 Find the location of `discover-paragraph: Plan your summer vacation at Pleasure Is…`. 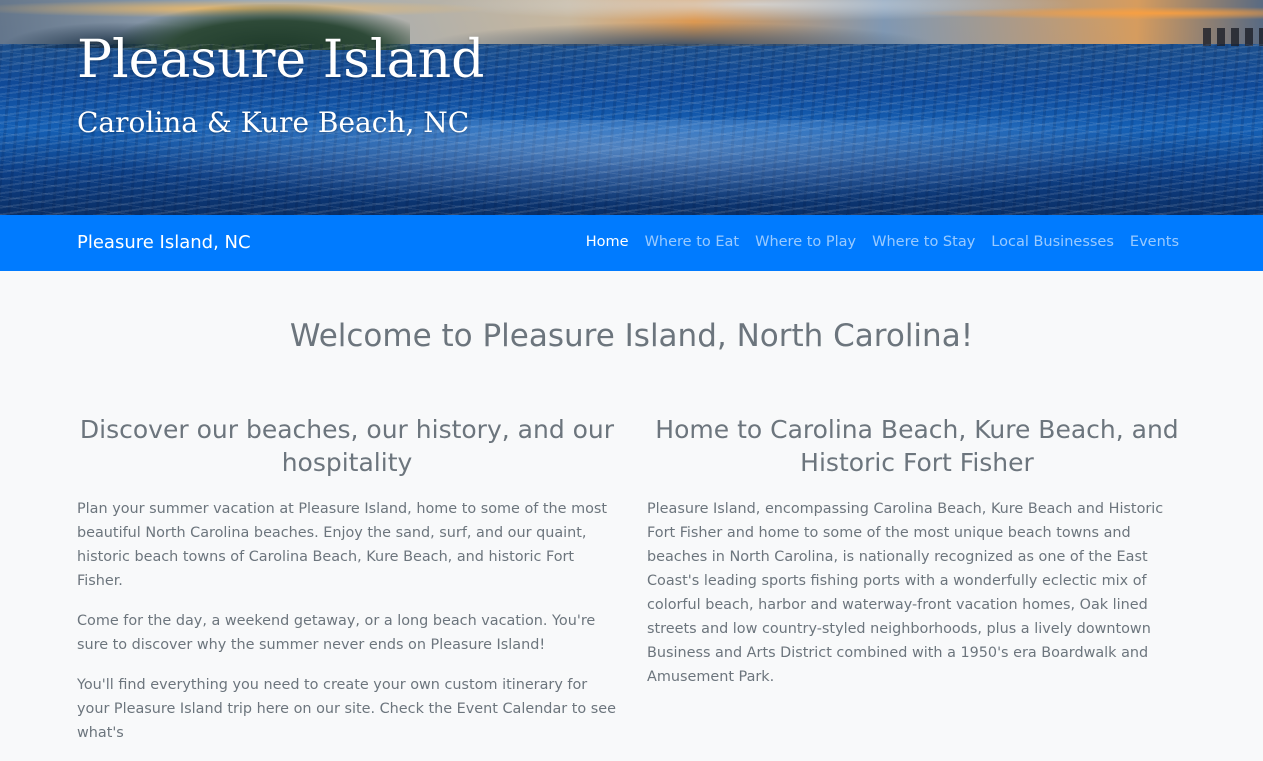

discover-paragraph: Plan your summer vacation at Pleasure Is… is located at coordinates (342, 545).